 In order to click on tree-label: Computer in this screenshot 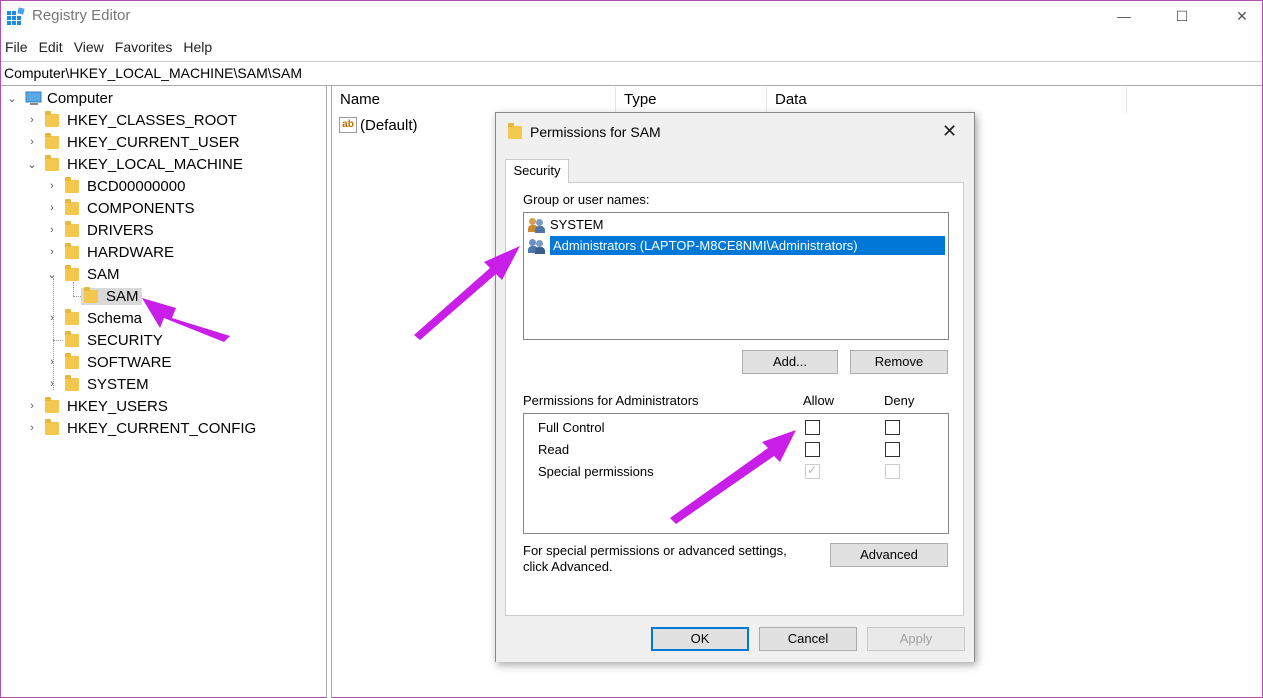, I will do `click(80, 98)`.